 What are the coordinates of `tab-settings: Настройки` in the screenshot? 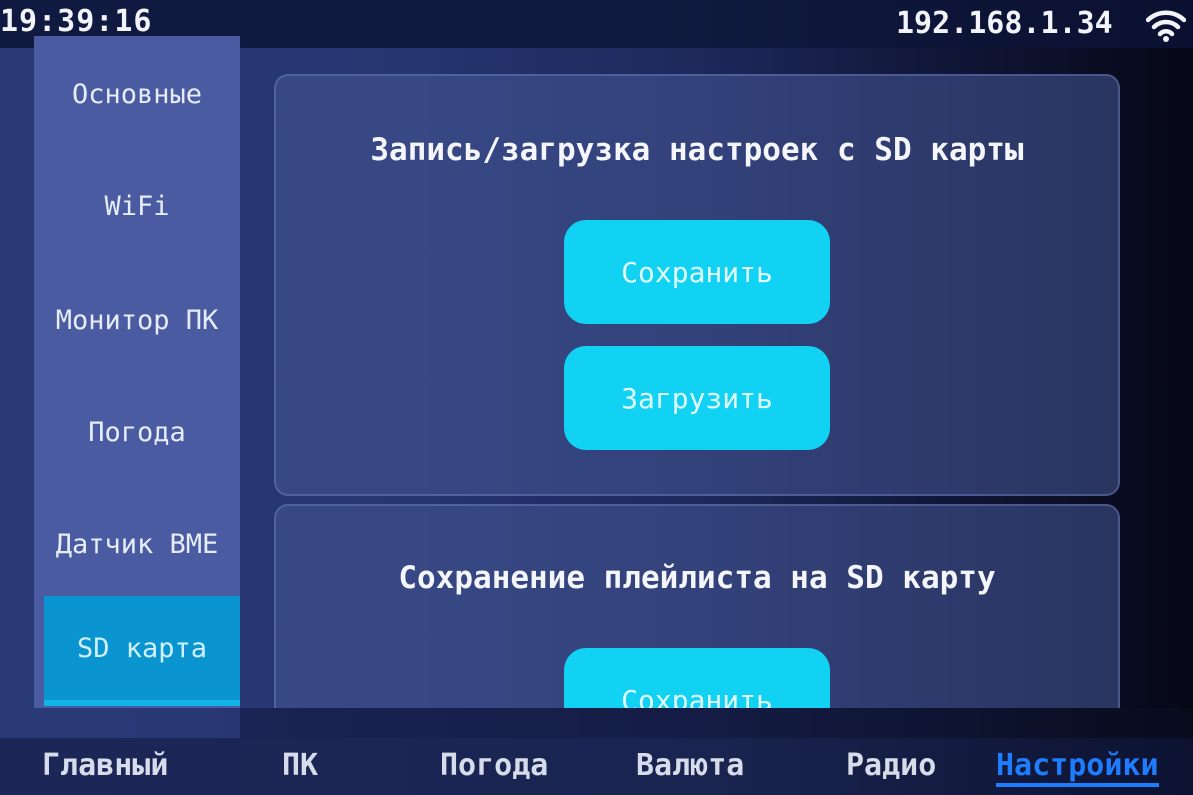 It's located at (1077, 767).